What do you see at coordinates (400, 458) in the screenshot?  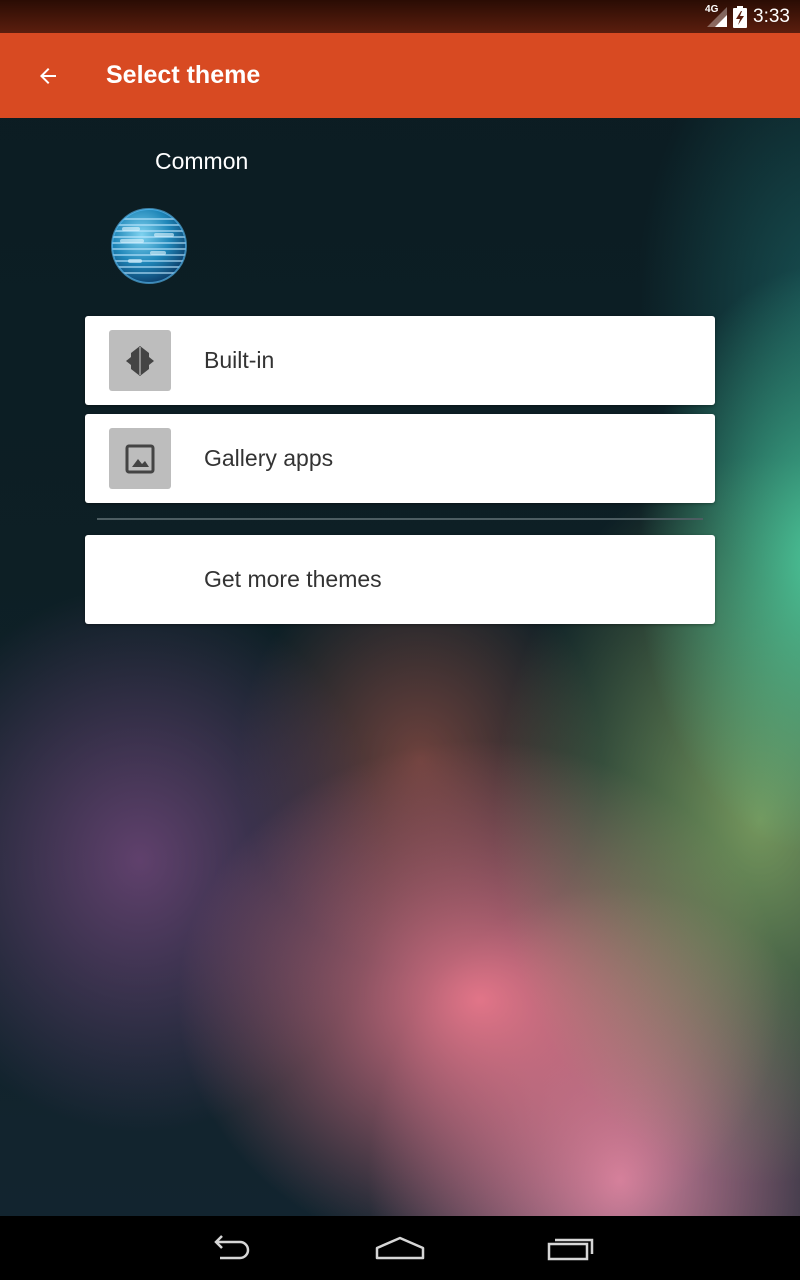 I see `list-item-gallery-apps: Gallery apps` at bounding box center [400, 458].